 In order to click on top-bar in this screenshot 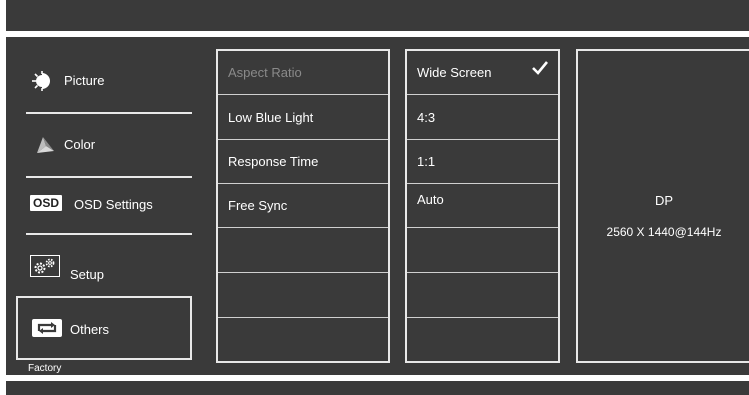, I will do `click(377, 15)`.